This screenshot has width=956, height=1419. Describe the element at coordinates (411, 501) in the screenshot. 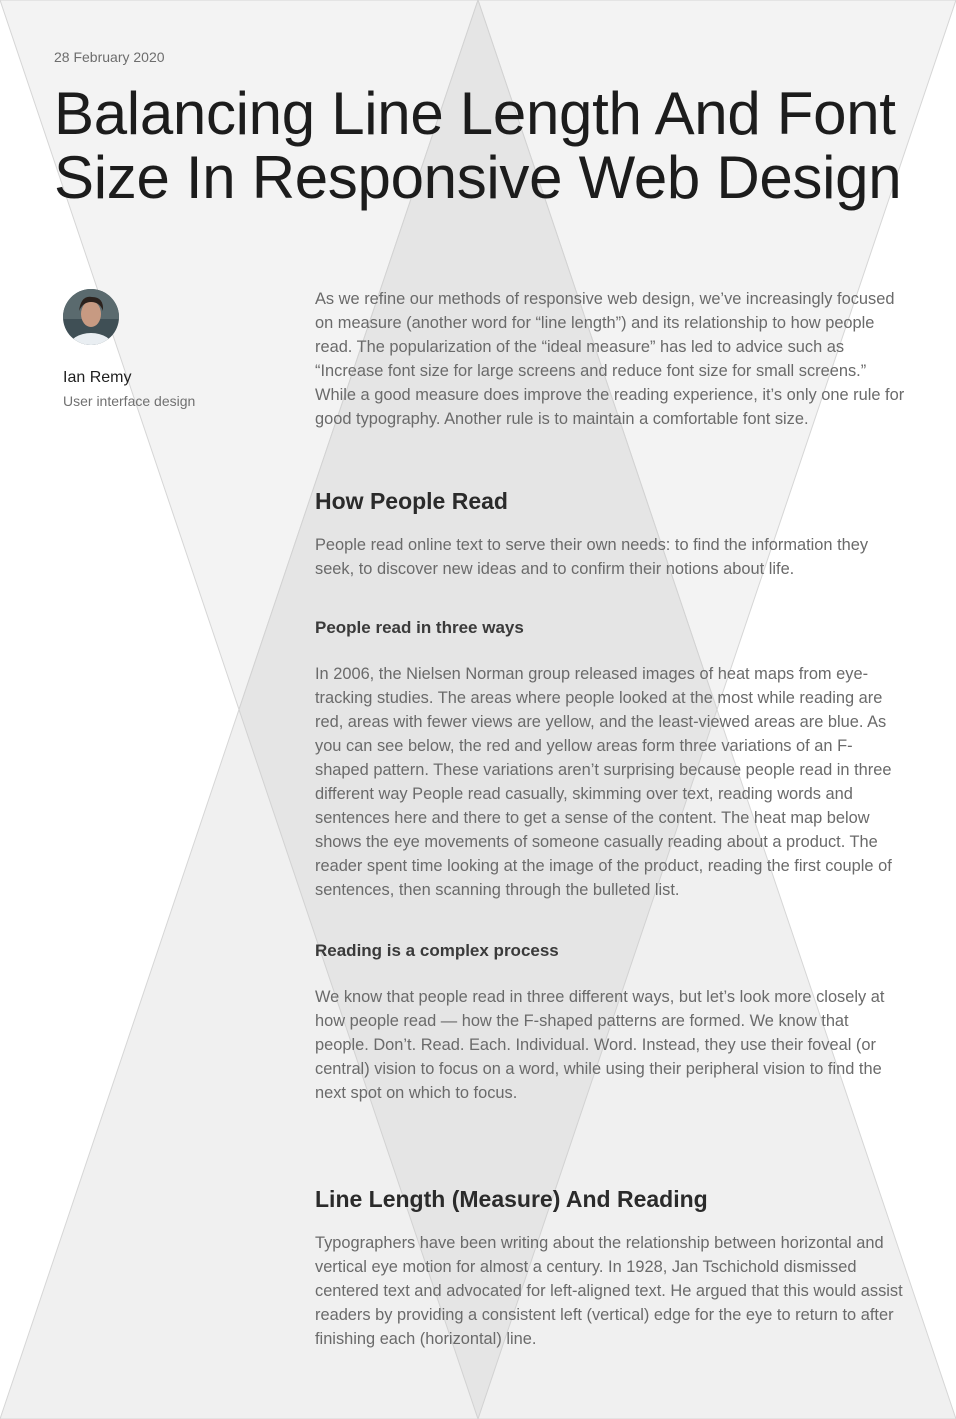

I see `section-heading-how-people-read: How People Read` at that location.